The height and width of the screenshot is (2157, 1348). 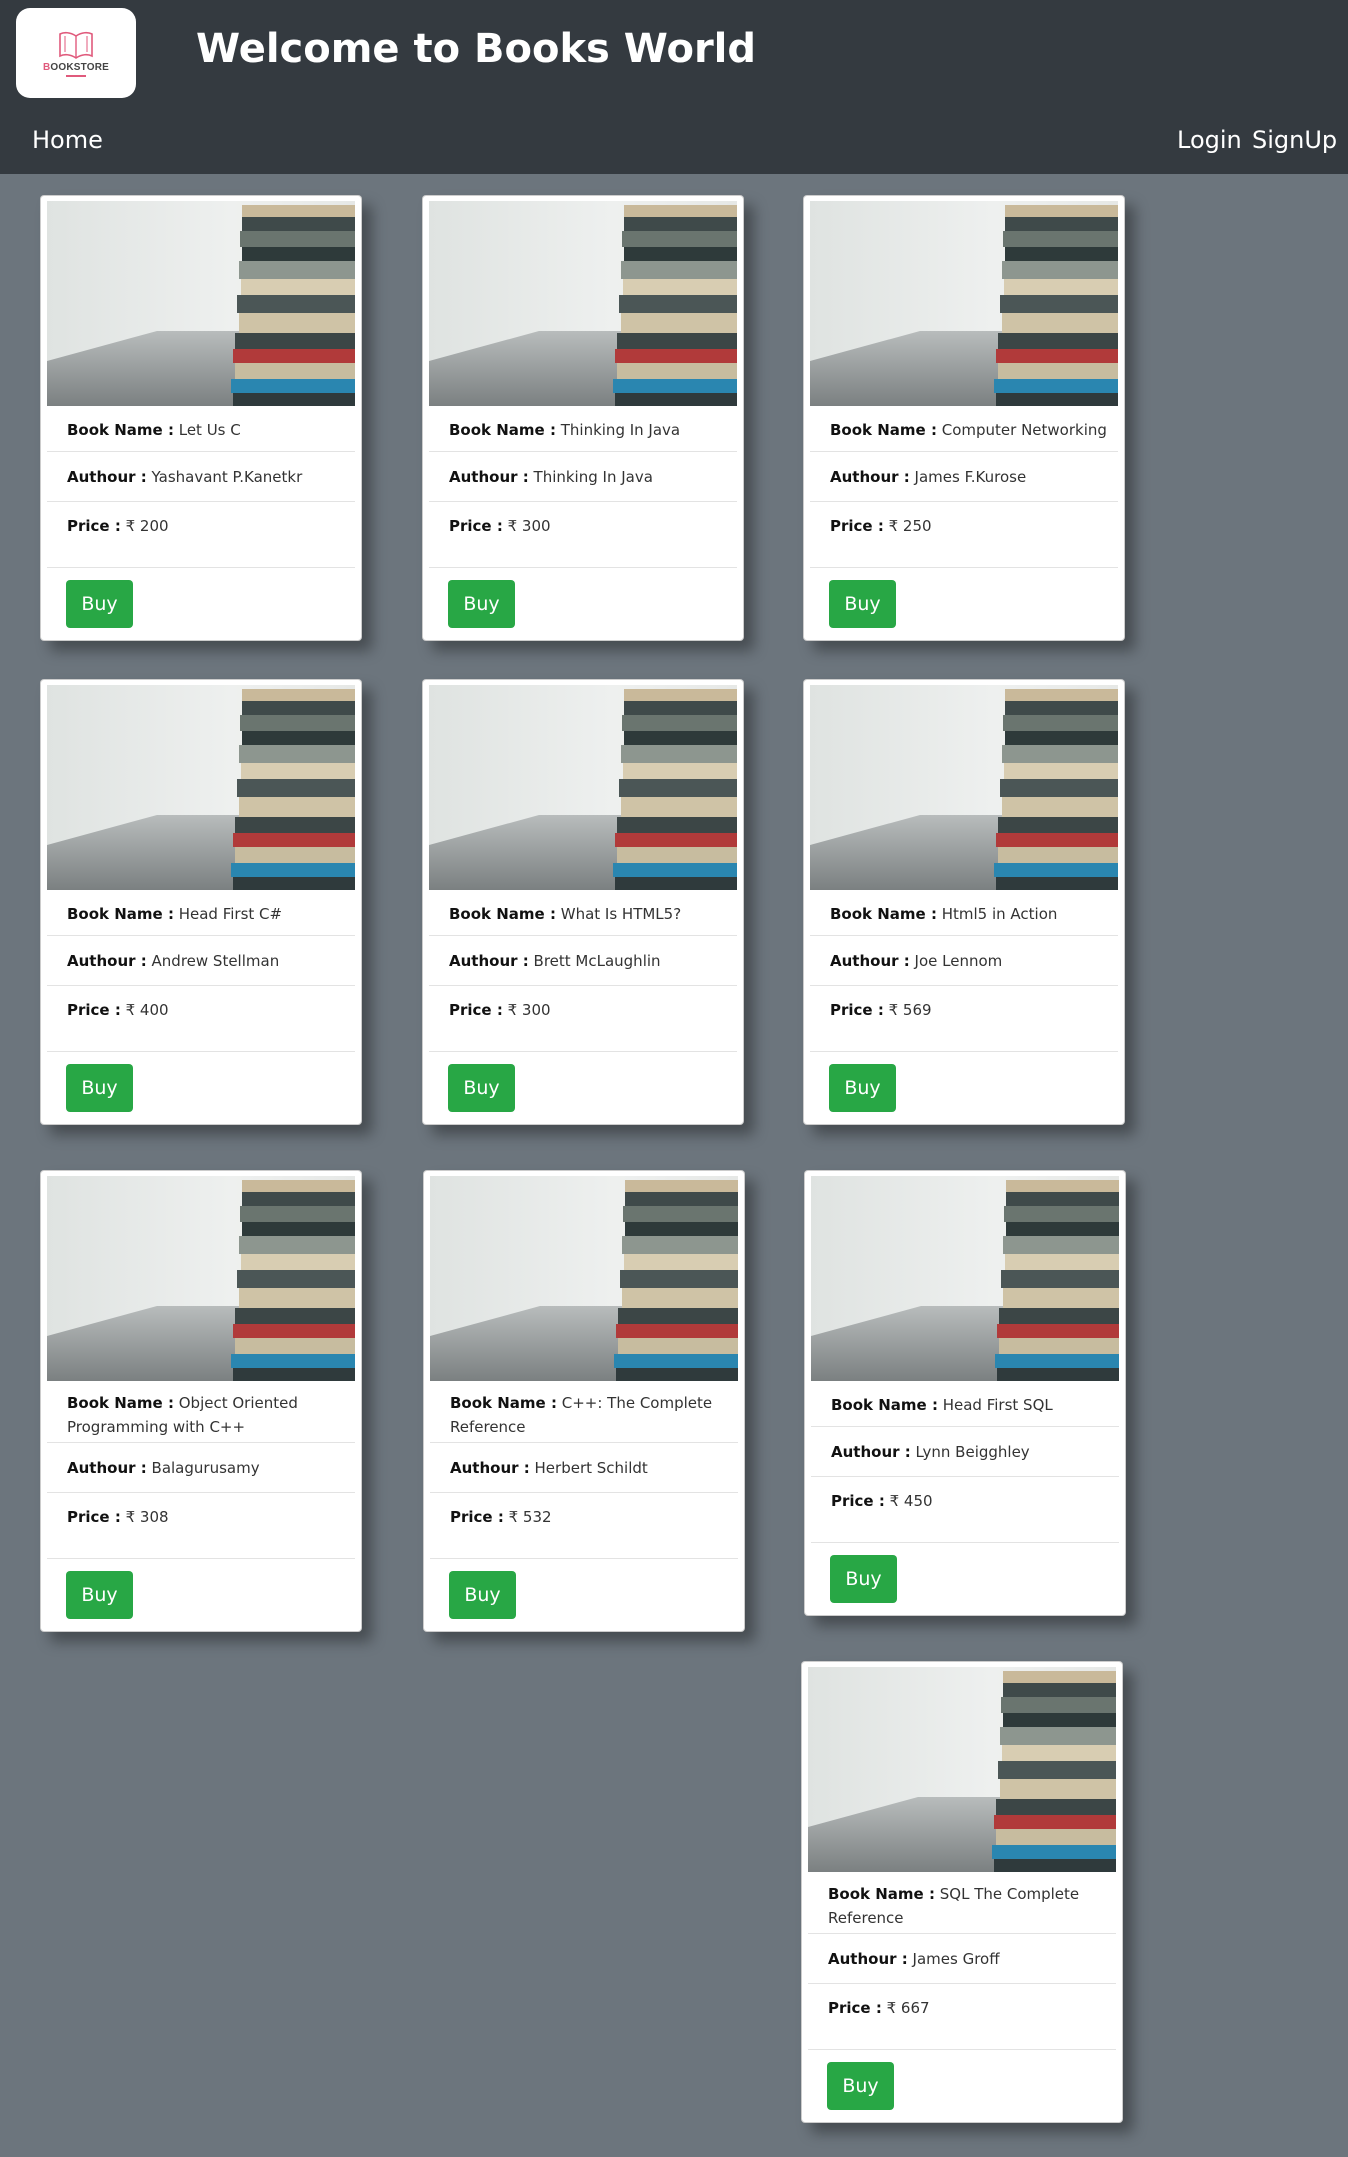 What do you see at coordinates (215, 961) in the screenshot?
I see `book-author-value: Andrew Stellman` at bounding box center [215, 961].